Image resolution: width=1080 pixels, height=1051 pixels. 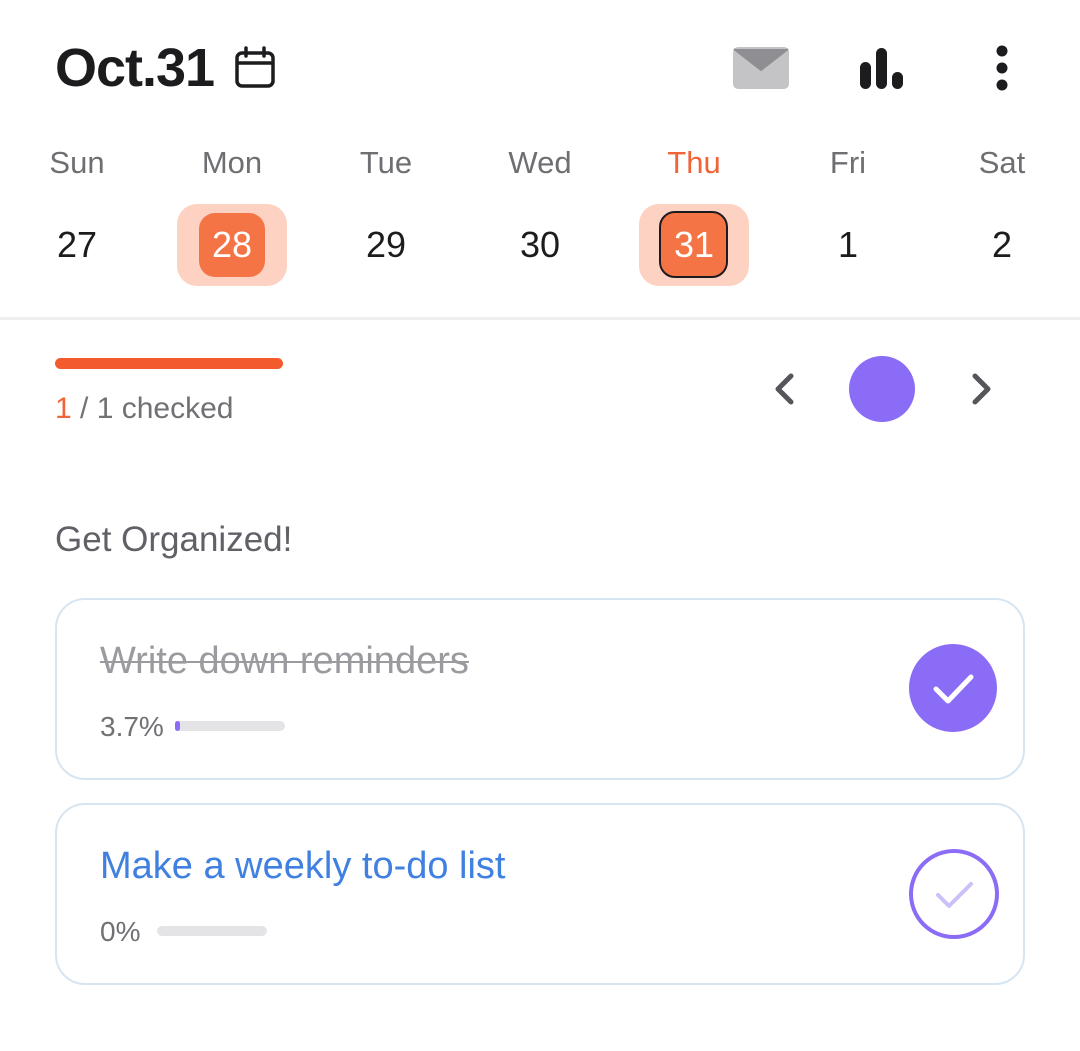 I want to click on task-progress-fill, so click(x=177, y=726).